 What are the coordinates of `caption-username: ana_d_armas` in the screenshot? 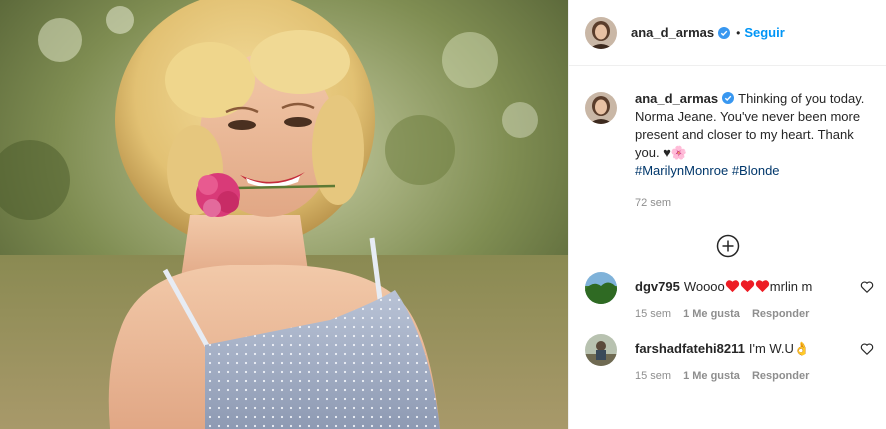 It's located at (676, 98).